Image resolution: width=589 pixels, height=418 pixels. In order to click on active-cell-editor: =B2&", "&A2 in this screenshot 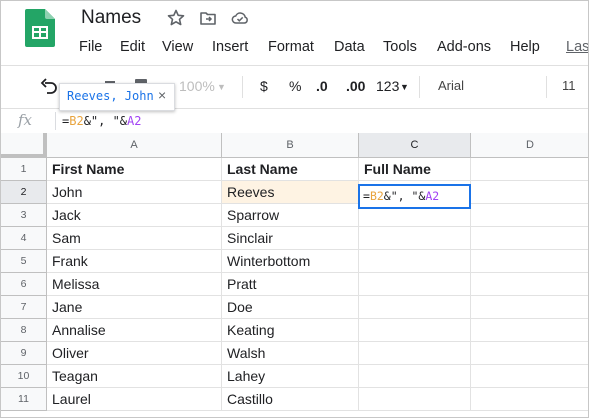, I will do `click(414, 196)`.